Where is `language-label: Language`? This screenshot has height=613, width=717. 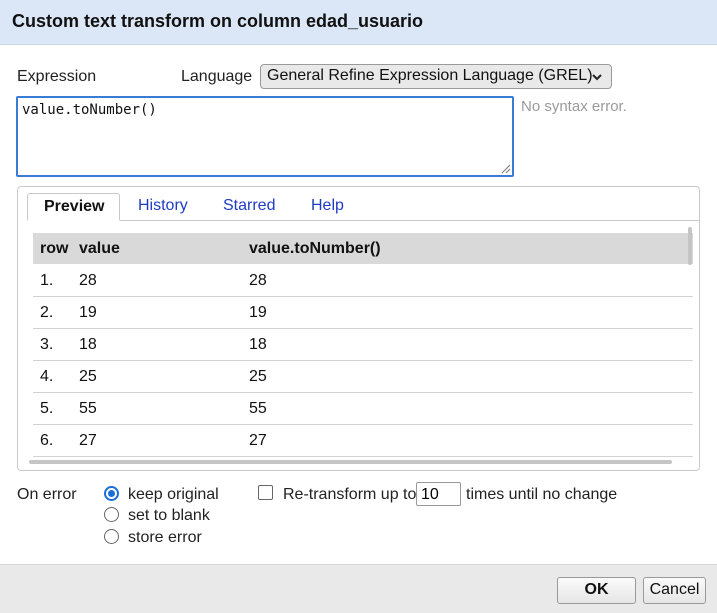 language-label: Language is located at coordinates (217, 76).